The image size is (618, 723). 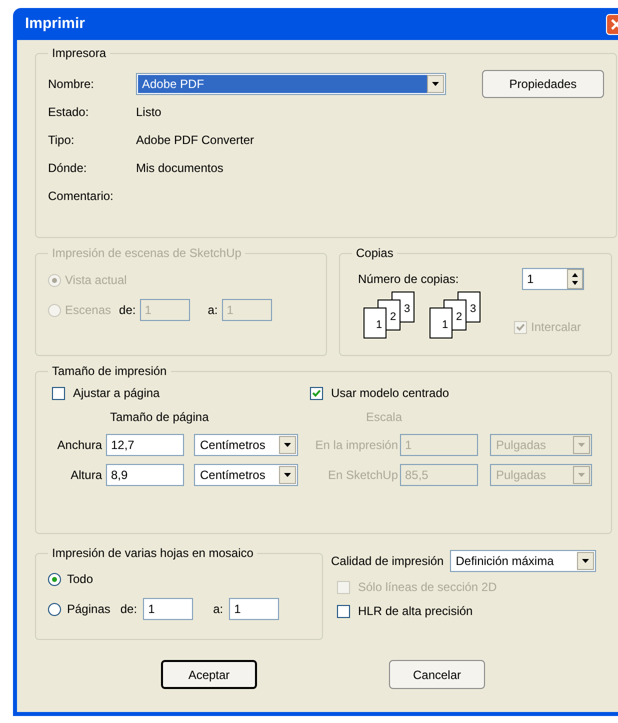 What do you see at coordinates (109, 371) in the screenshot?
I see `group-title: Tamaño de impresión` at bounding box center [109, 371].